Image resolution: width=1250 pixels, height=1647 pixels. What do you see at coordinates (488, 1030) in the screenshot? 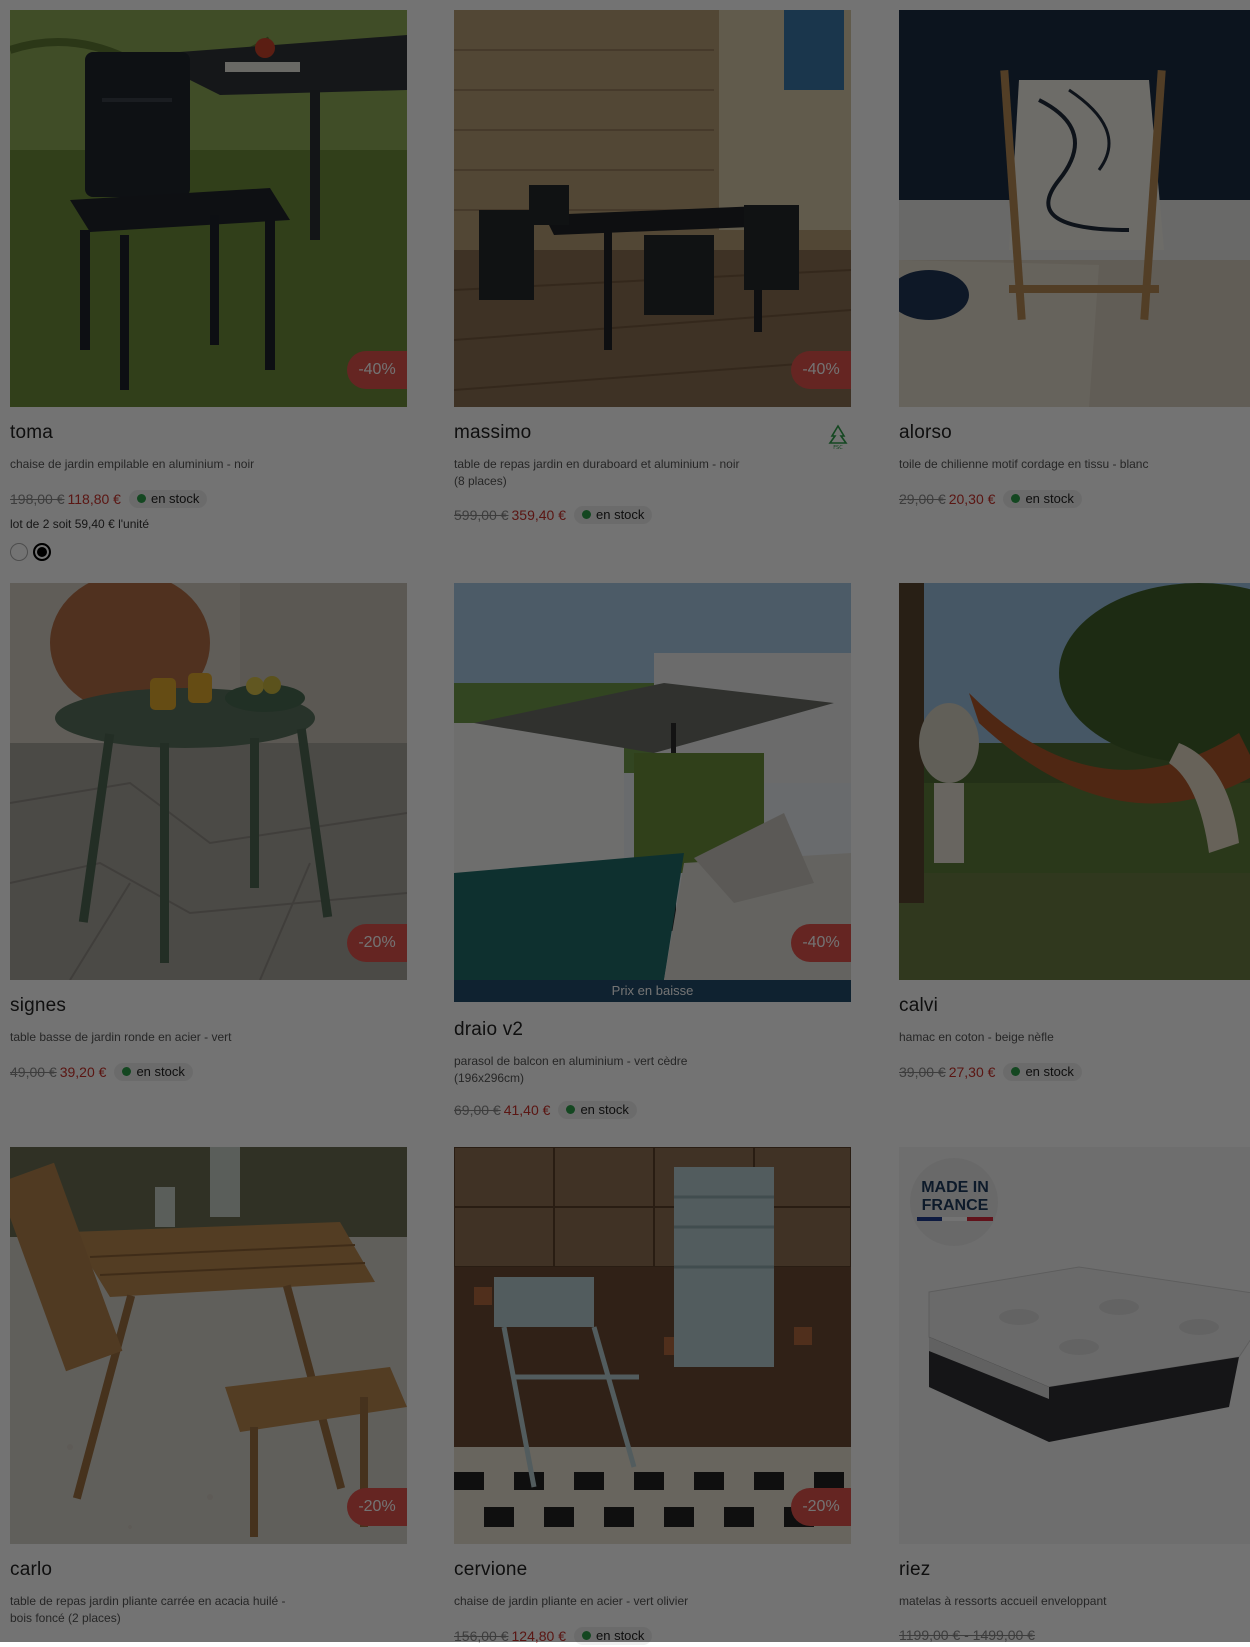
I see `product-name: draio v2` at bounding box center [488, 1030].